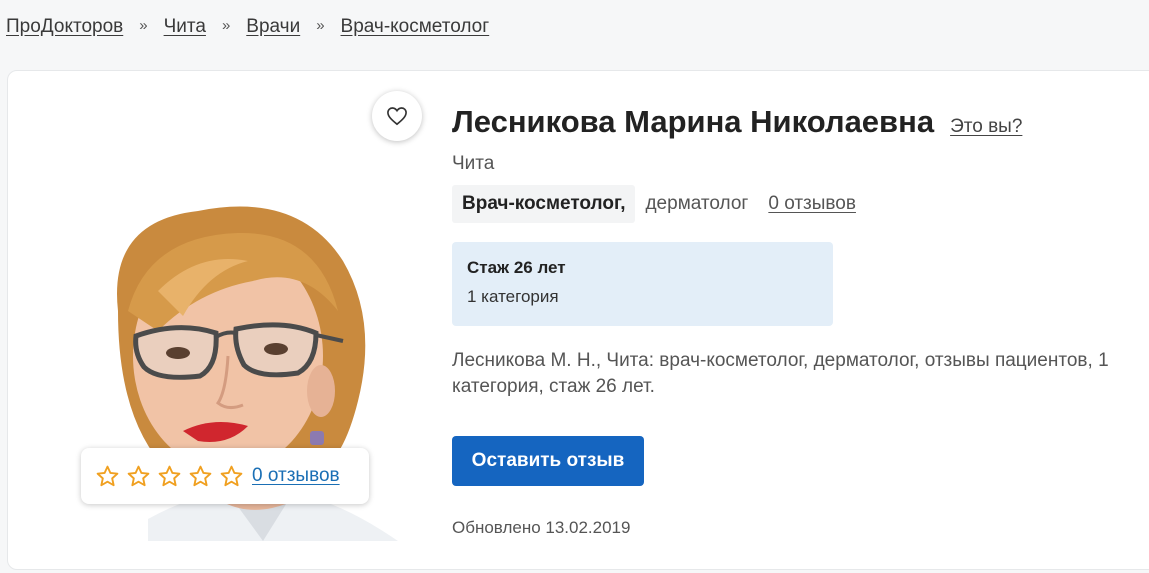  What do you see at coordinates (541, 527) in the screenshot?
I see `updated-date: Обновлено 13.02.2019` at bounding box center [541, 527].